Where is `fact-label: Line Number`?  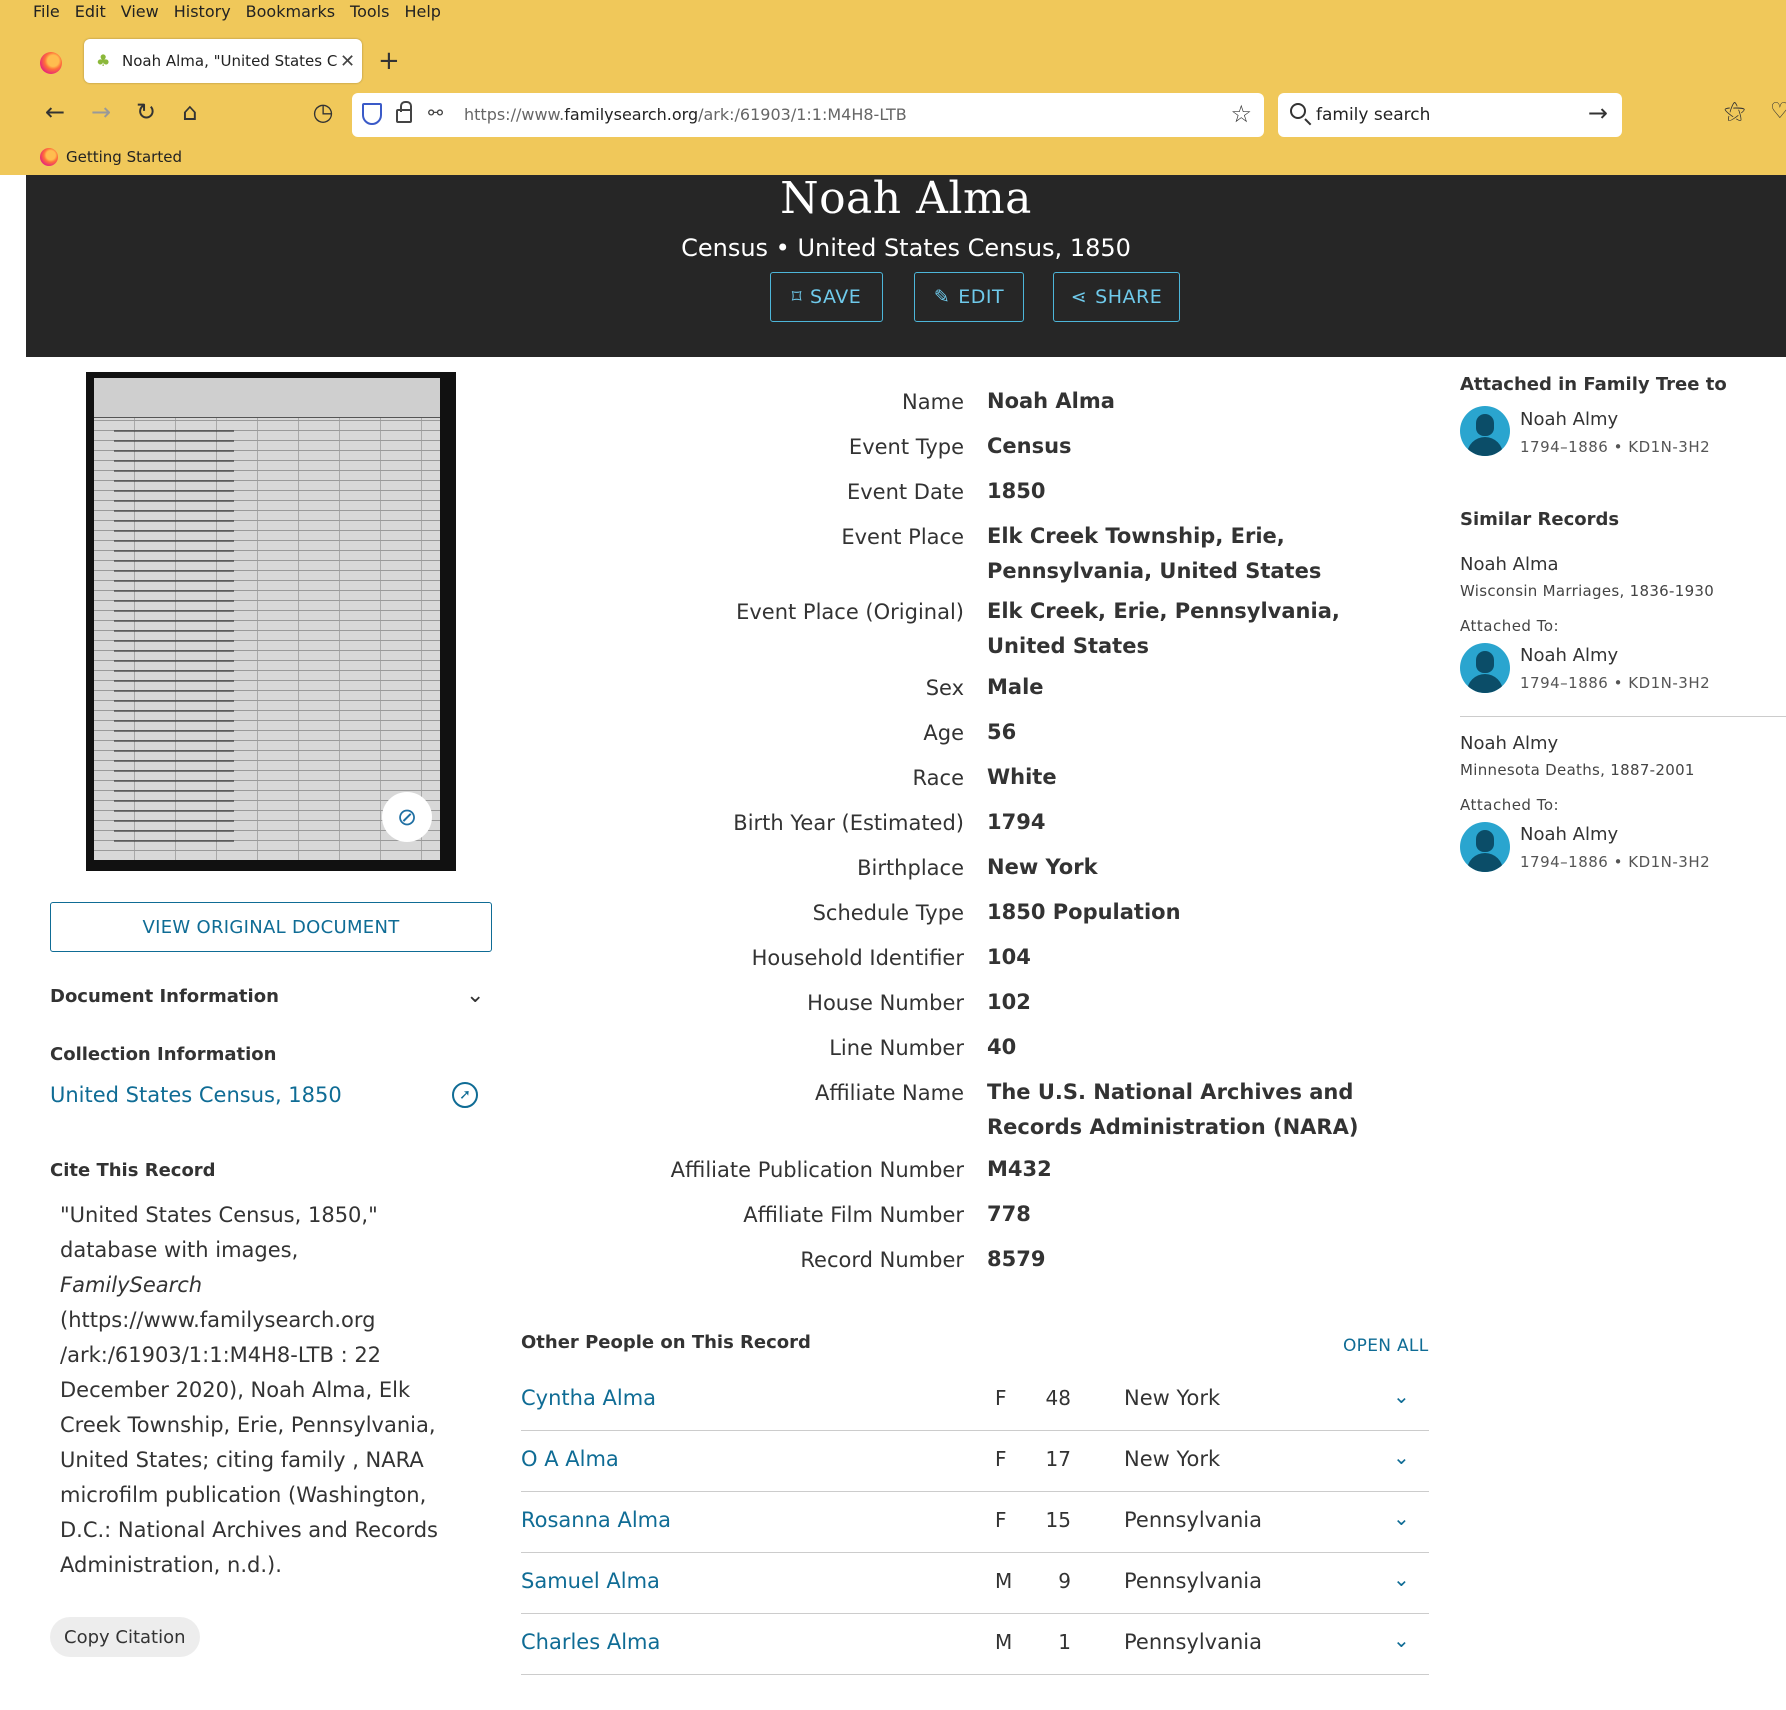
fact-label: Line Number is located at coordinates (896, 1048).